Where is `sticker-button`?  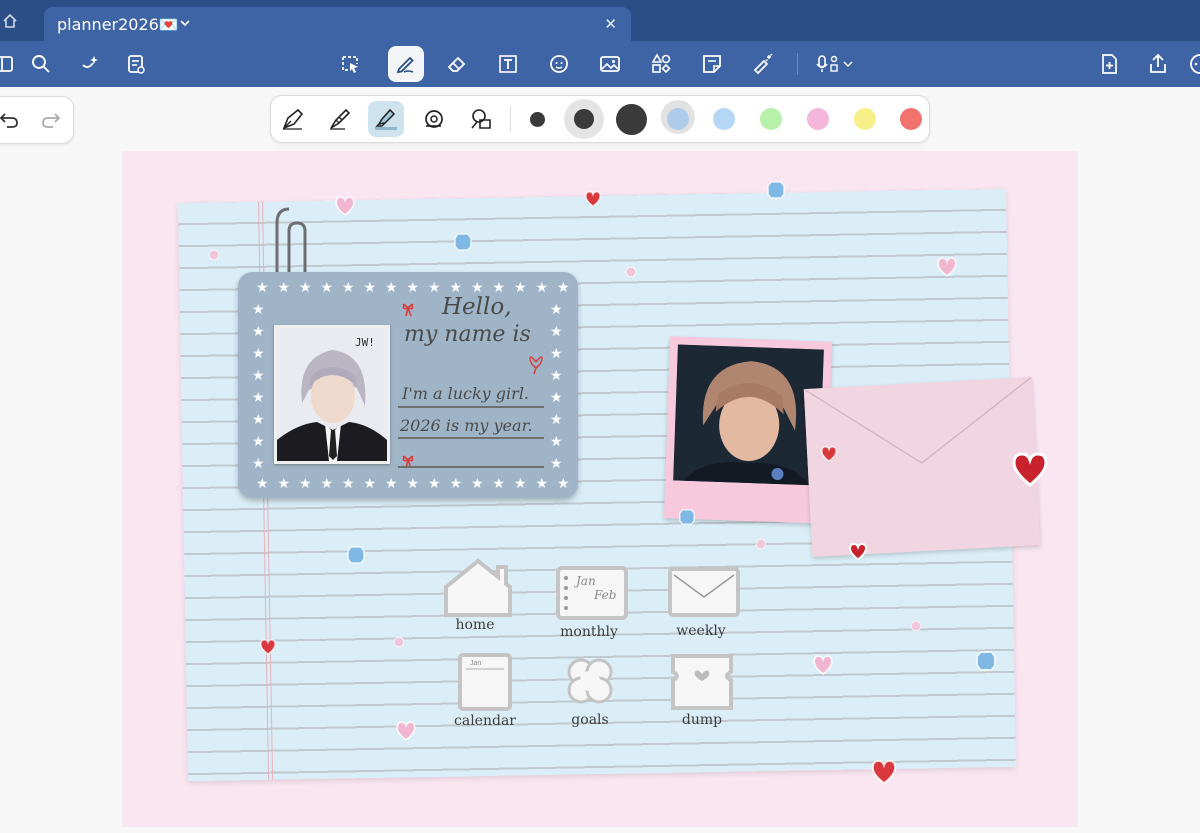 sticker-button is located at coordinates (559, 64).